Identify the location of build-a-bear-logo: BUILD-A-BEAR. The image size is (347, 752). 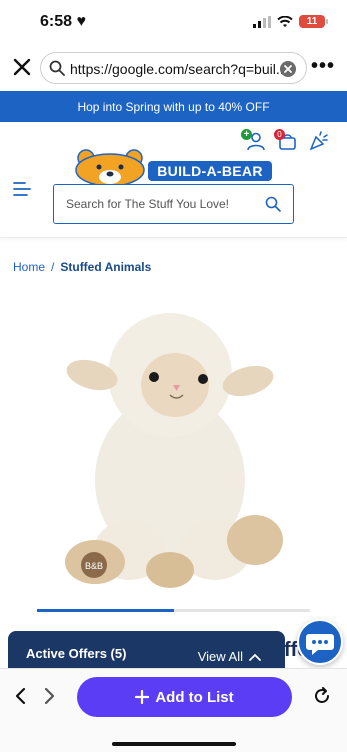
(174, 167).